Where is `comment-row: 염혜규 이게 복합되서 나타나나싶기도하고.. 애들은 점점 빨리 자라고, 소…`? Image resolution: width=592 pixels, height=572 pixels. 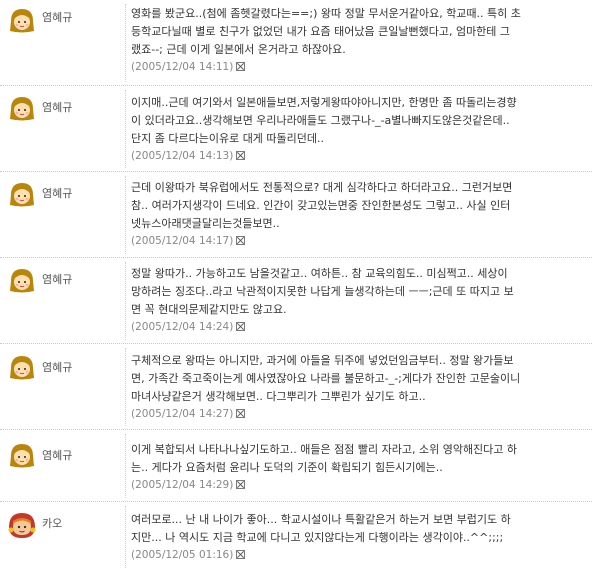 comment-row: 염혜규 이게 복합되서 나타나나싶기도하고.. 애들은 점점 빨리 자라고, 소… is located at coordinates (296, 466).